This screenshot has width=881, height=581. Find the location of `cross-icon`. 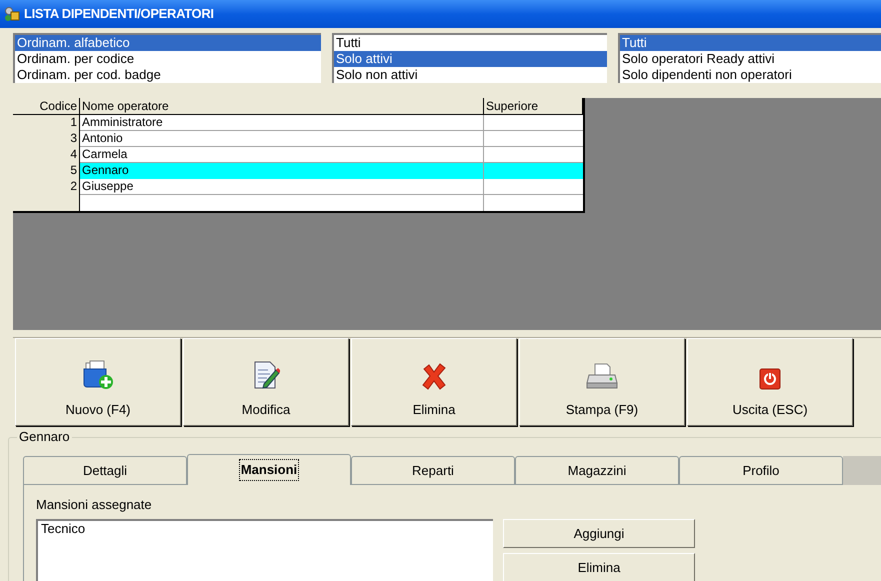

cross-icon is located at coordinates (434, 376).